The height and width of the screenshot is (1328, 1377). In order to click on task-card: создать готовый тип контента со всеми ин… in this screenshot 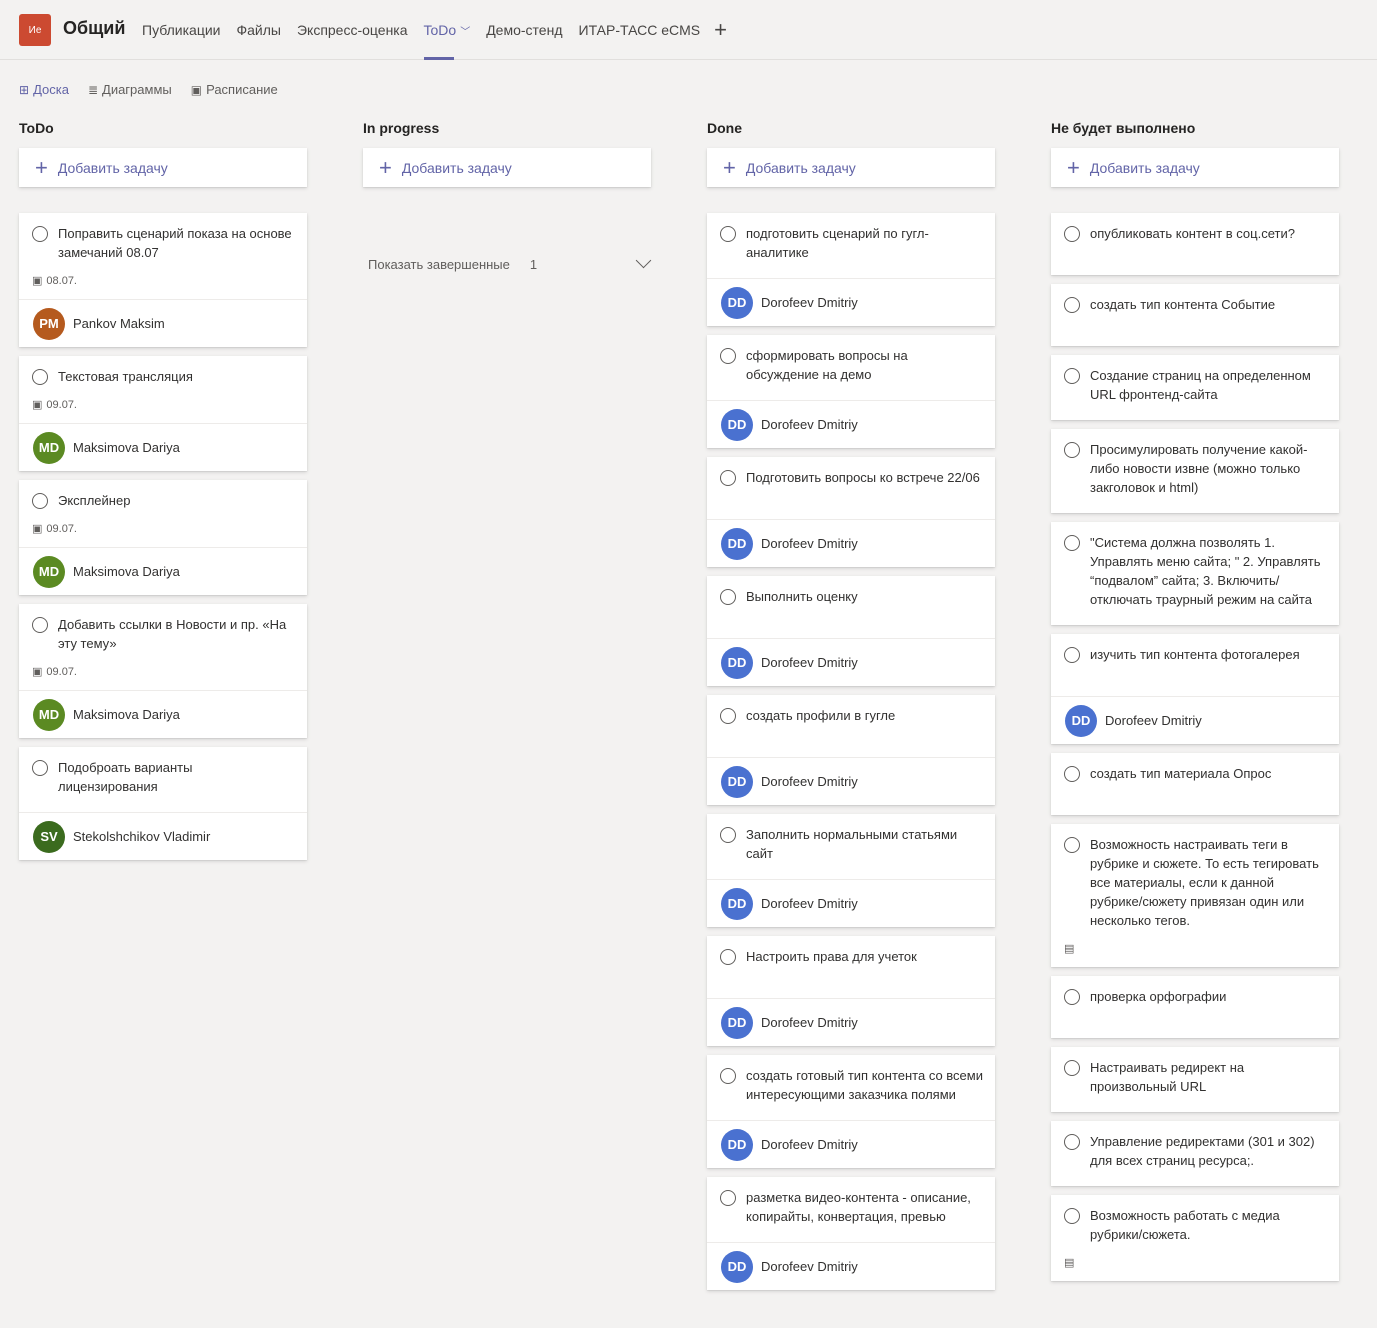, I will do `click(851, 1111)`.